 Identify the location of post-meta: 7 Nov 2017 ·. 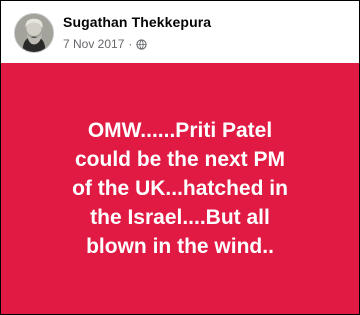
(105, 44).